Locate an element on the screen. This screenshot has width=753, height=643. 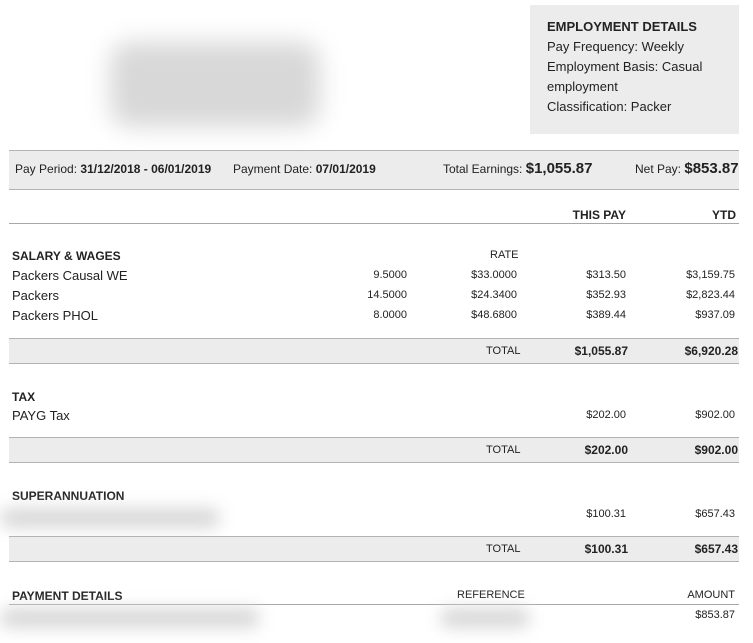
payment-date-value: 07/01/2019 is located at coordinates (345, 169).